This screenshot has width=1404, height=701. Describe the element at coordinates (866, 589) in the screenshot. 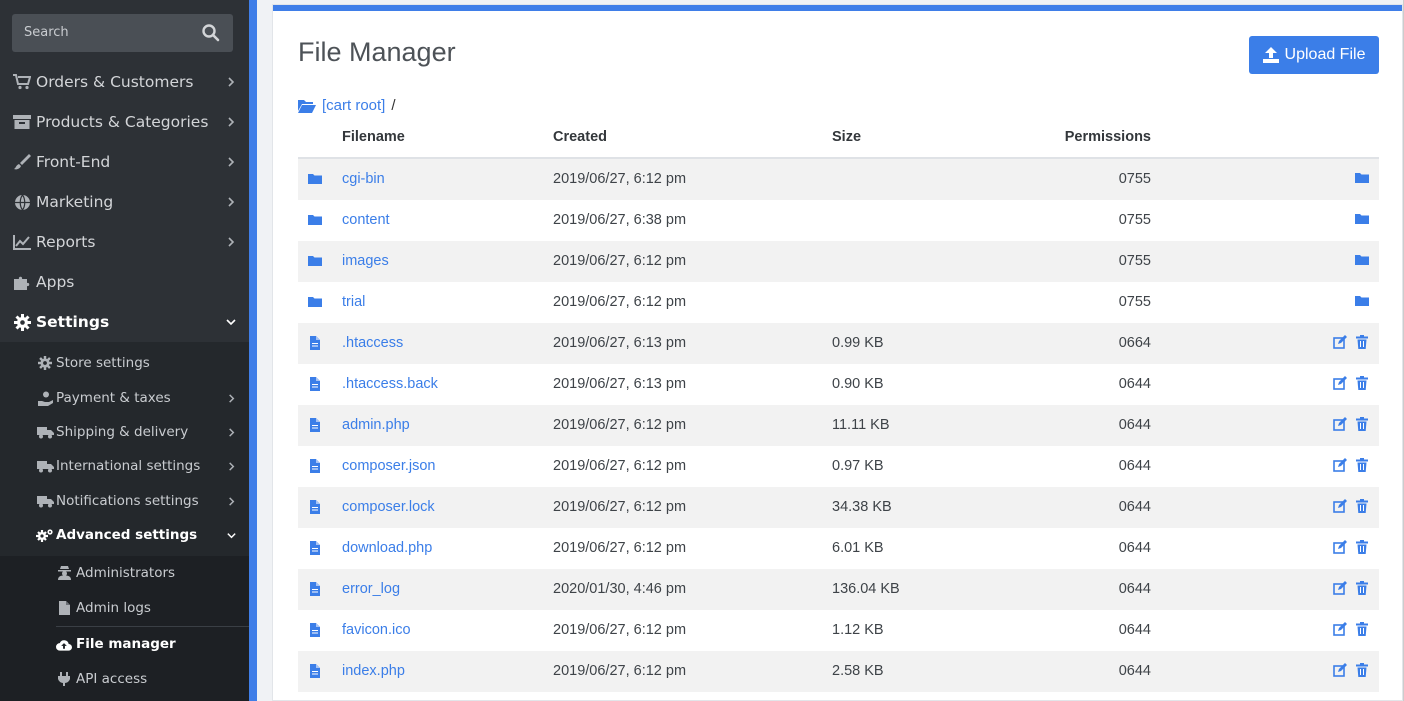

I see `size-cell: 136.04 KB` at that location.